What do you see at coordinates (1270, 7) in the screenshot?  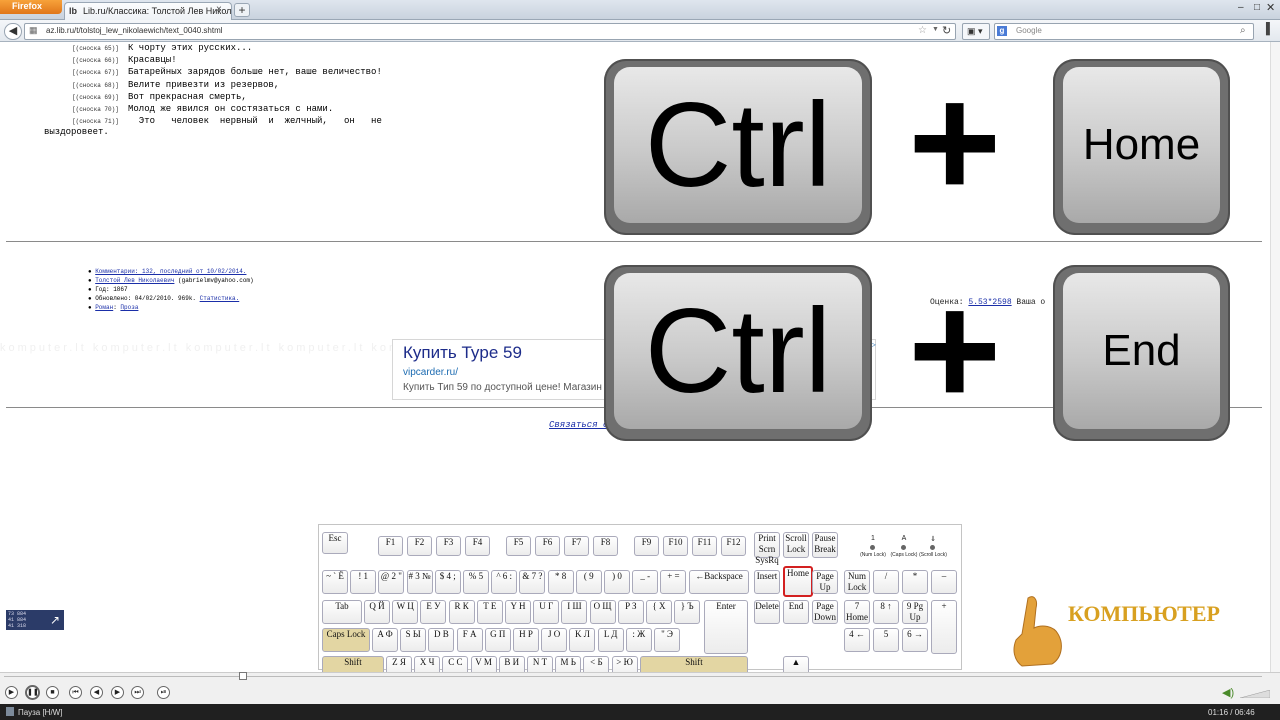 I see `close-icon: ✕` at bounding box center [1270, 7].